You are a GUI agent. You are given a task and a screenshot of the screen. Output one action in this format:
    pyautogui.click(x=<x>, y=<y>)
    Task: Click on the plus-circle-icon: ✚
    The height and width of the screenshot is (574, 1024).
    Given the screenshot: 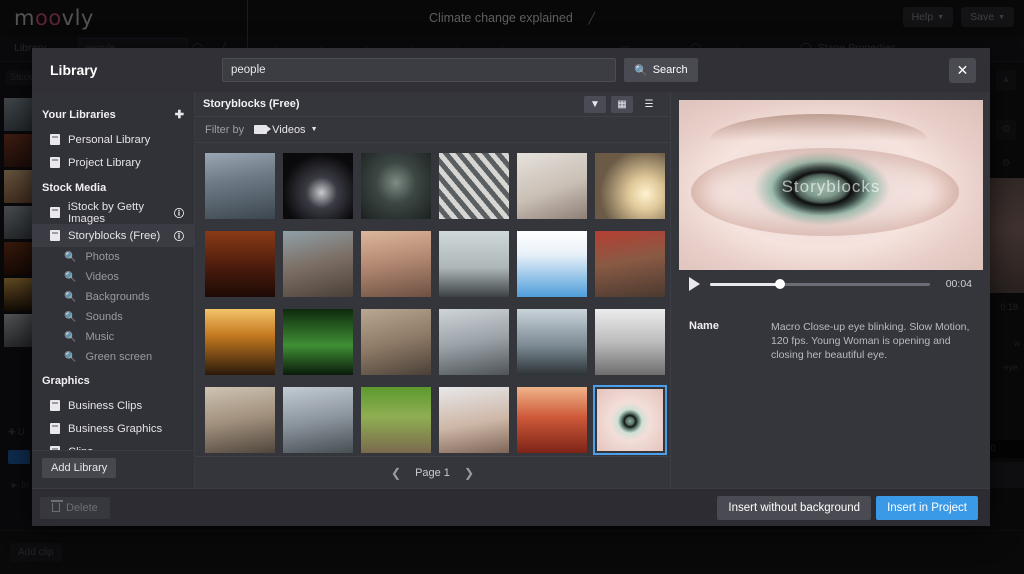 What is the action you would take?
    pyautogui.click(x=179, y=114)
    